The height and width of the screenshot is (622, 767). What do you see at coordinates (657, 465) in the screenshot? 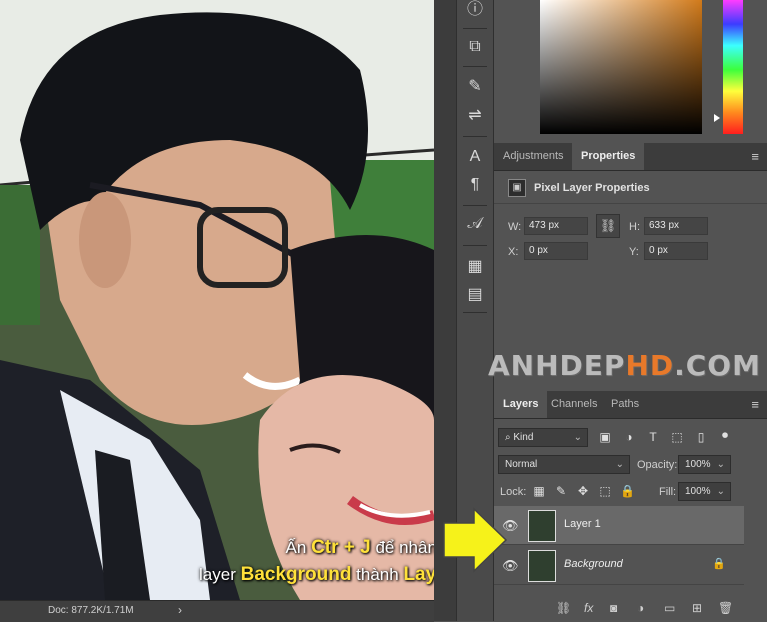
I see `opacity-label: Opacity:` at bounding box center [657, 465].